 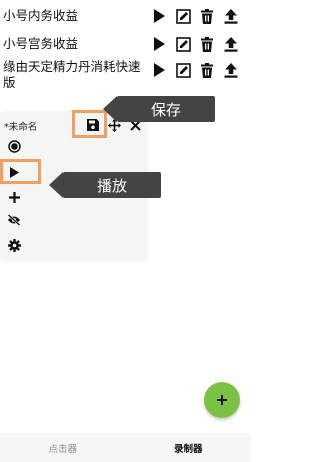 I want to click on bottom-nav: 点击器 录制器, so click(x=125, y=447).